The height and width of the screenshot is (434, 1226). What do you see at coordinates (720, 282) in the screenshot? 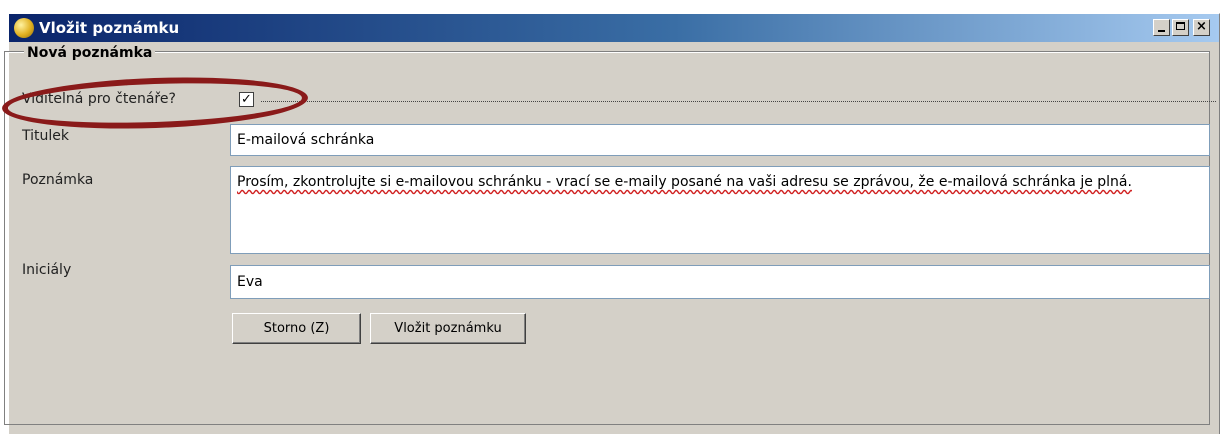
I see `initials-input: Eva` at bounding box center [720, 282].